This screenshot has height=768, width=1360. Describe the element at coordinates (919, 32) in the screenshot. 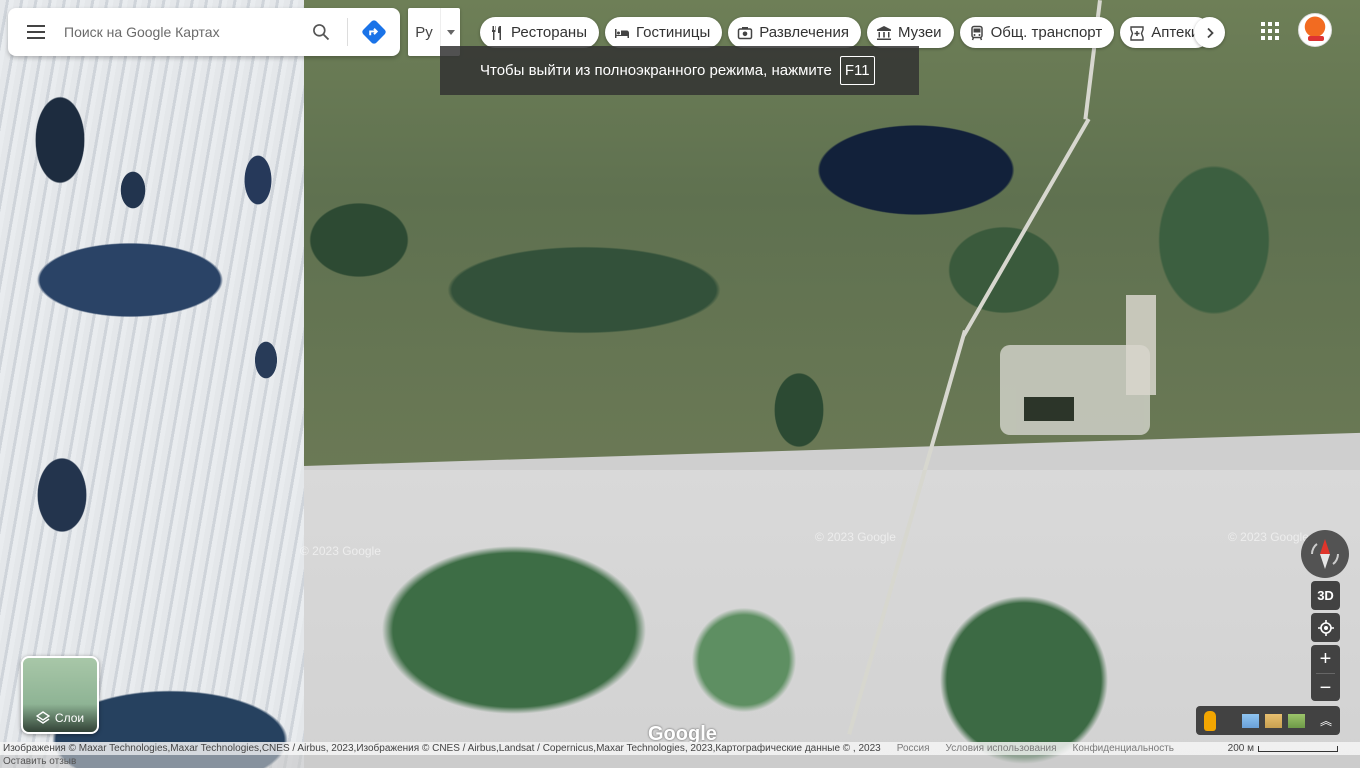

I see `chip-label: Музеи` at that location.